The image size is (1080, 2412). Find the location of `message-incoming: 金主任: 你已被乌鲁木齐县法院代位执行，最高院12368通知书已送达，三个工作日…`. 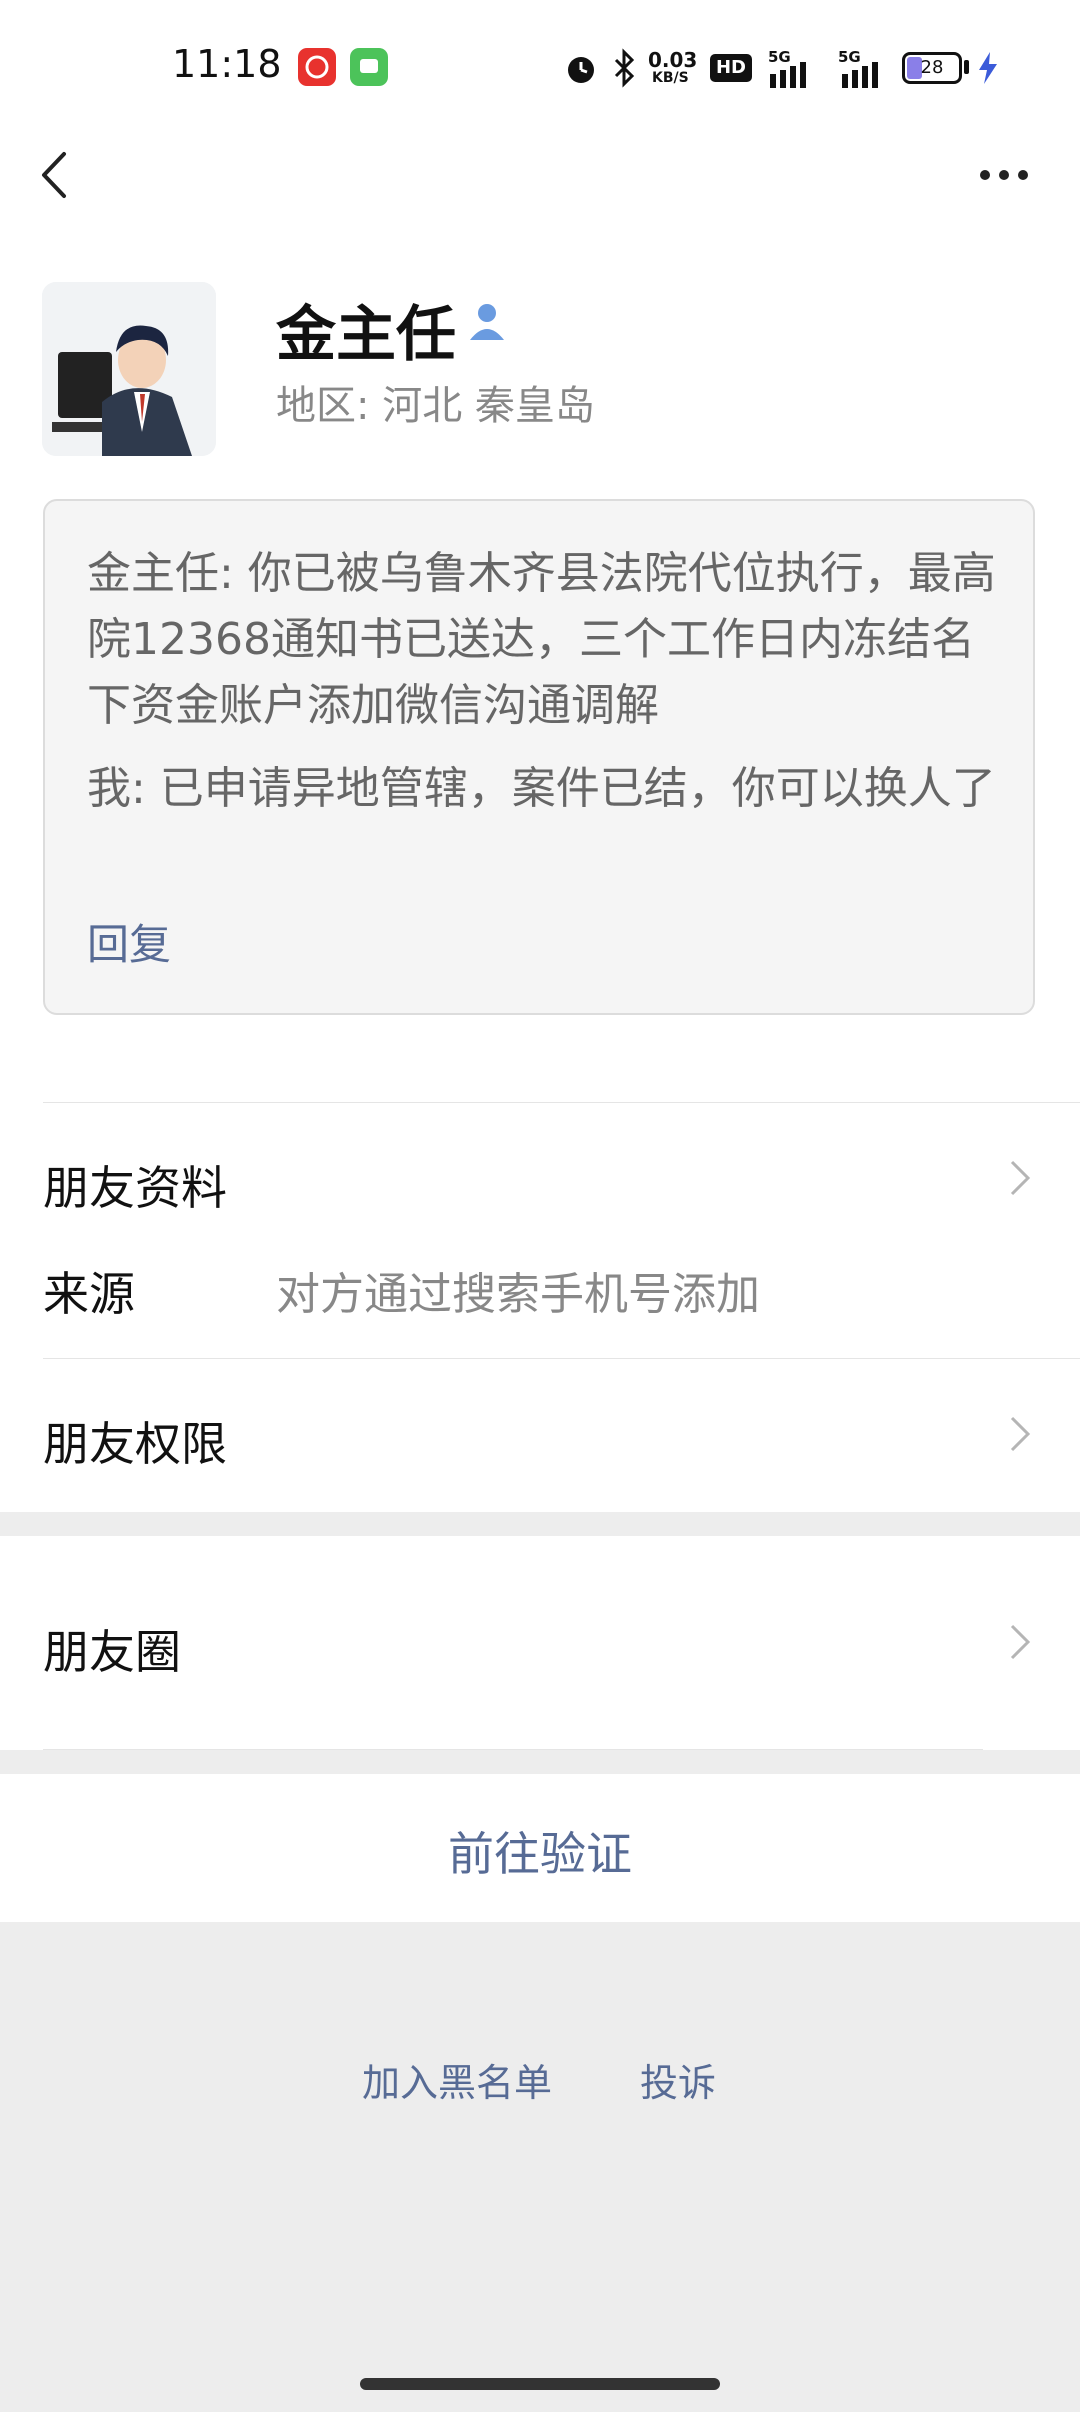

message-incoming: 金主任: 你已被乌鲁木齐县法院代位执行，最高院12368通知书已送达，三个工作日… is located at coordinates (541, 639).